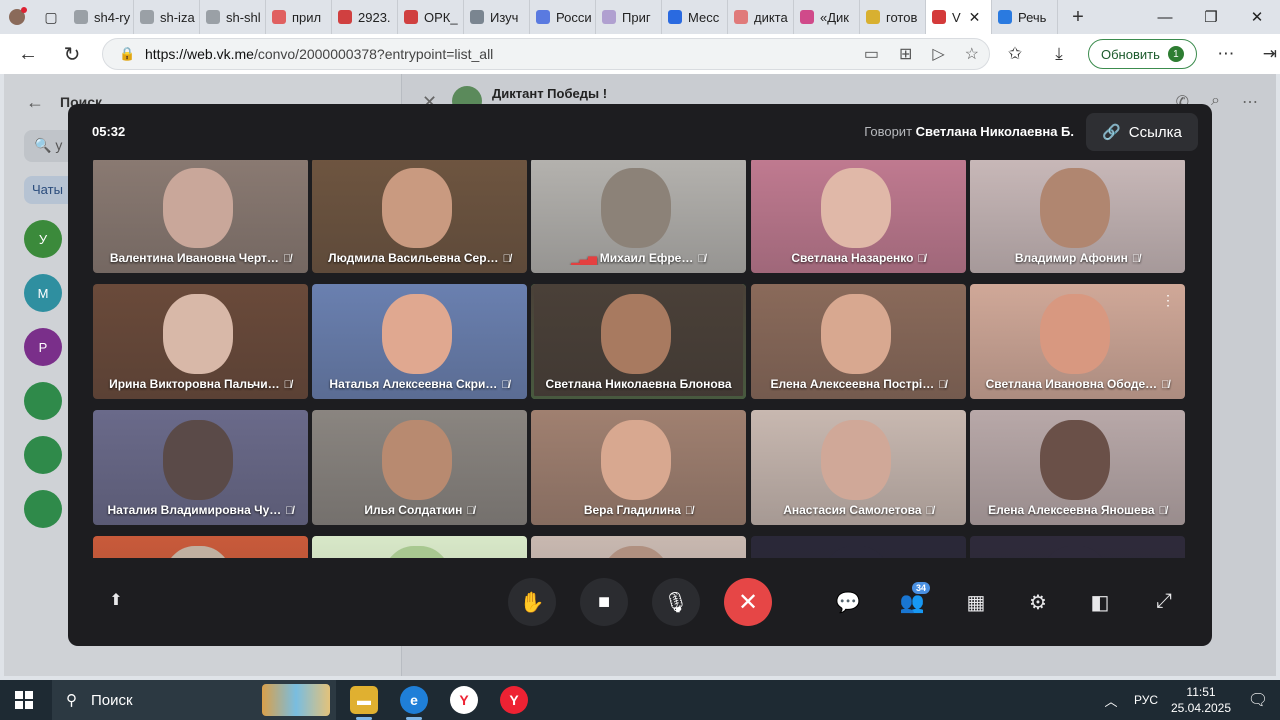 This screenshot has height=720, width=1280. I want to click on more-icon: ⋯, so click(1250, 102).